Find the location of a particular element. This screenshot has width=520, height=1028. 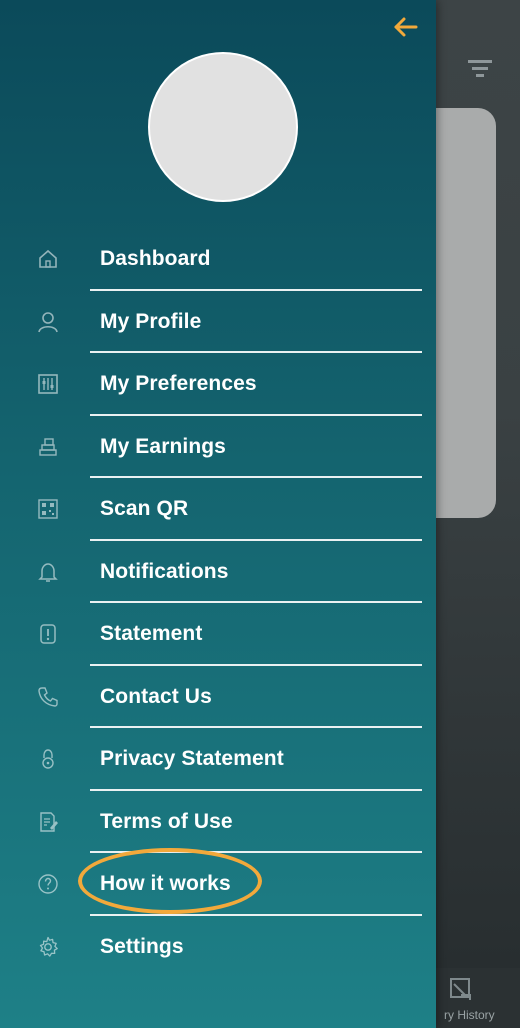

document-edit-icon is located at coordinates (48, 822).